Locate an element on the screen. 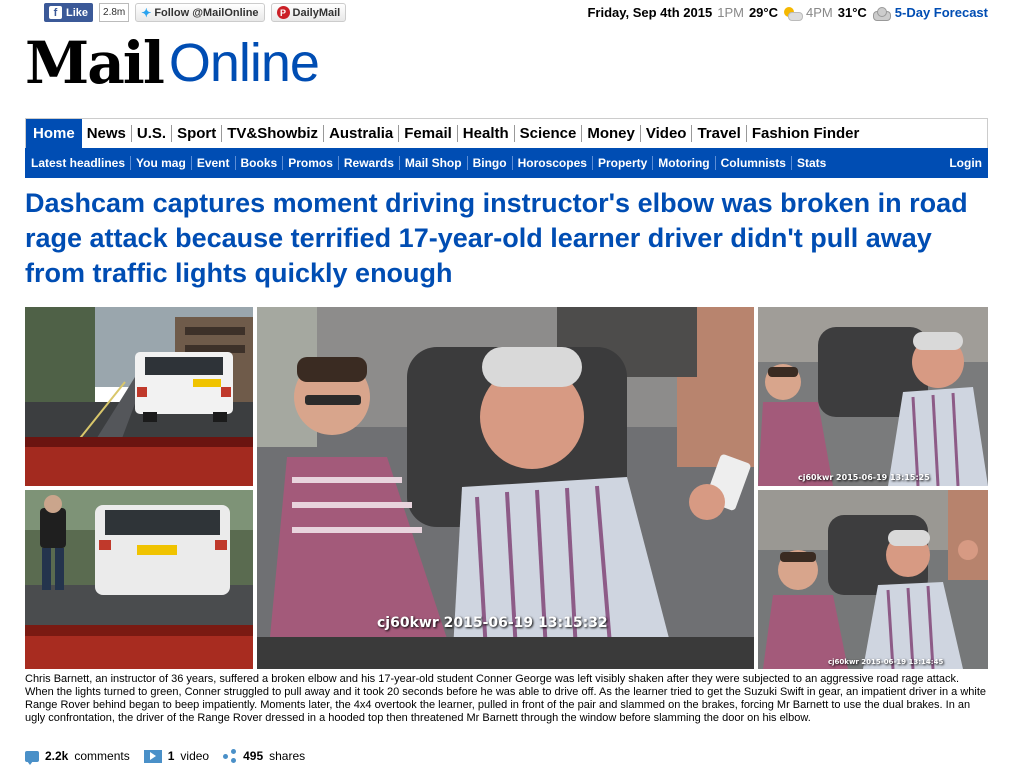  photo-car-interior-right-top: cj60kwr 2015-06-19 13:15:25 is located at coordinates (873, 396).